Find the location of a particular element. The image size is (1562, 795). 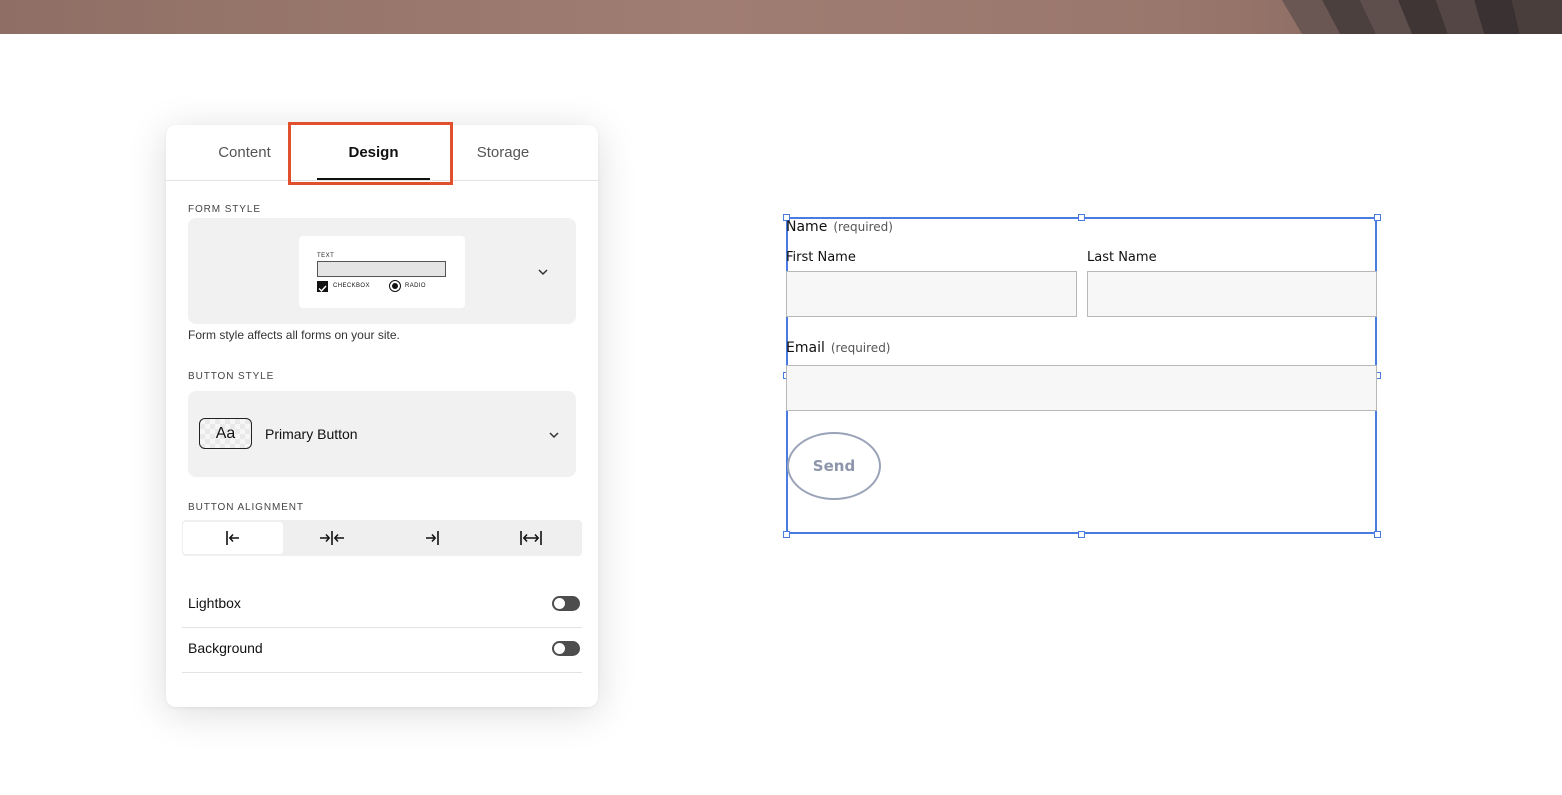

resize-handle-bottom-right is located at coordinates (1377, 534).